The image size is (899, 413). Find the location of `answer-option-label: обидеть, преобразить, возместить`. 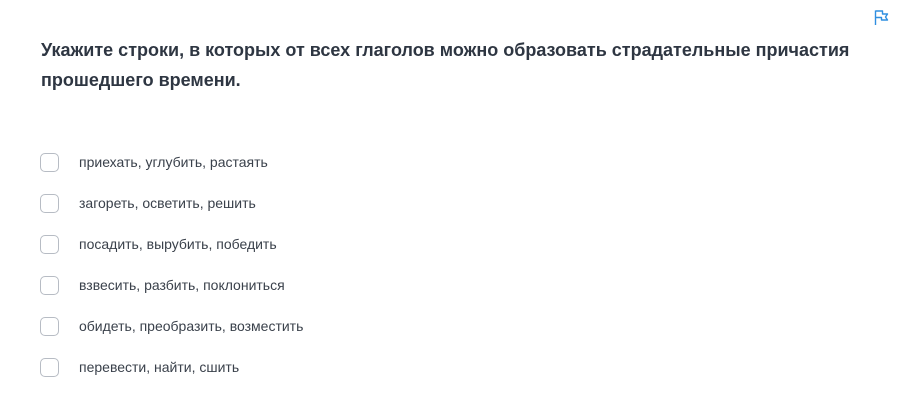

answer-option-label: обидеть, преобразить, возместить is located at coordinates (191, 326).